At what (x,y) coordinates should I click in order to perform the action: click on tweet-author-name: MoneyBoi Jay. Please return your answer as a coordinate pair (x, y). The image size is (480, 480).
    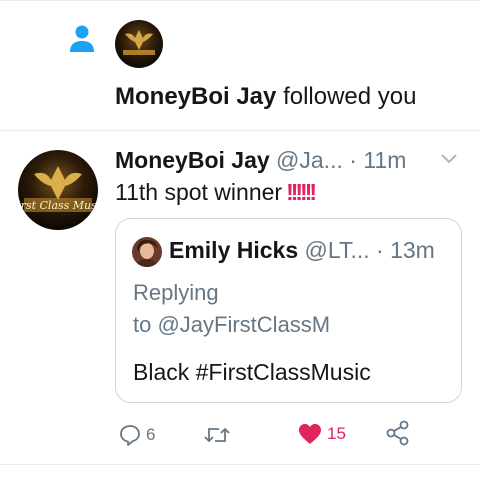
    Looking at the image, I should click on (192, 160).